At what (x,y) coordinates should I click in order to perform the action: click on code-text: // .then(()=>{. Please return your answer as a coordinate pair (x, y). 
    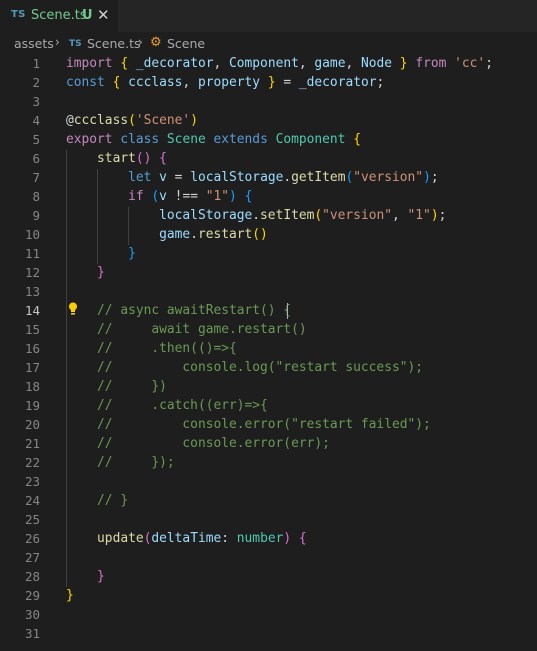
    Looking at the image, I should click on (167, 348).